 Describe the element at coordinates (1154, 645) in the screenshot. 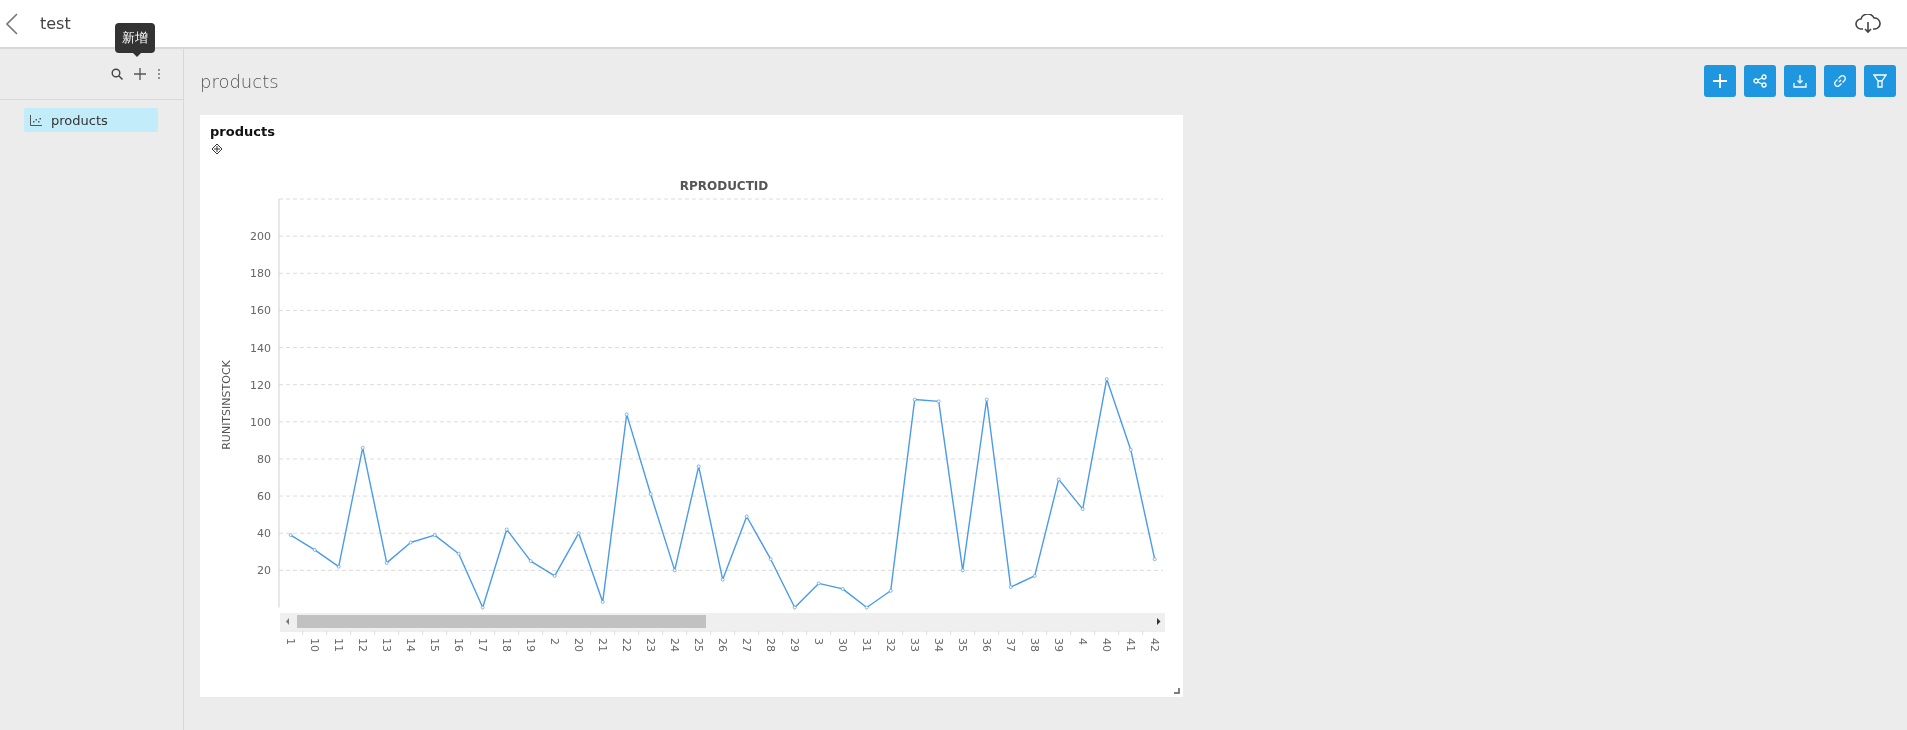

I see `axis-tick-label: 42` at that location.